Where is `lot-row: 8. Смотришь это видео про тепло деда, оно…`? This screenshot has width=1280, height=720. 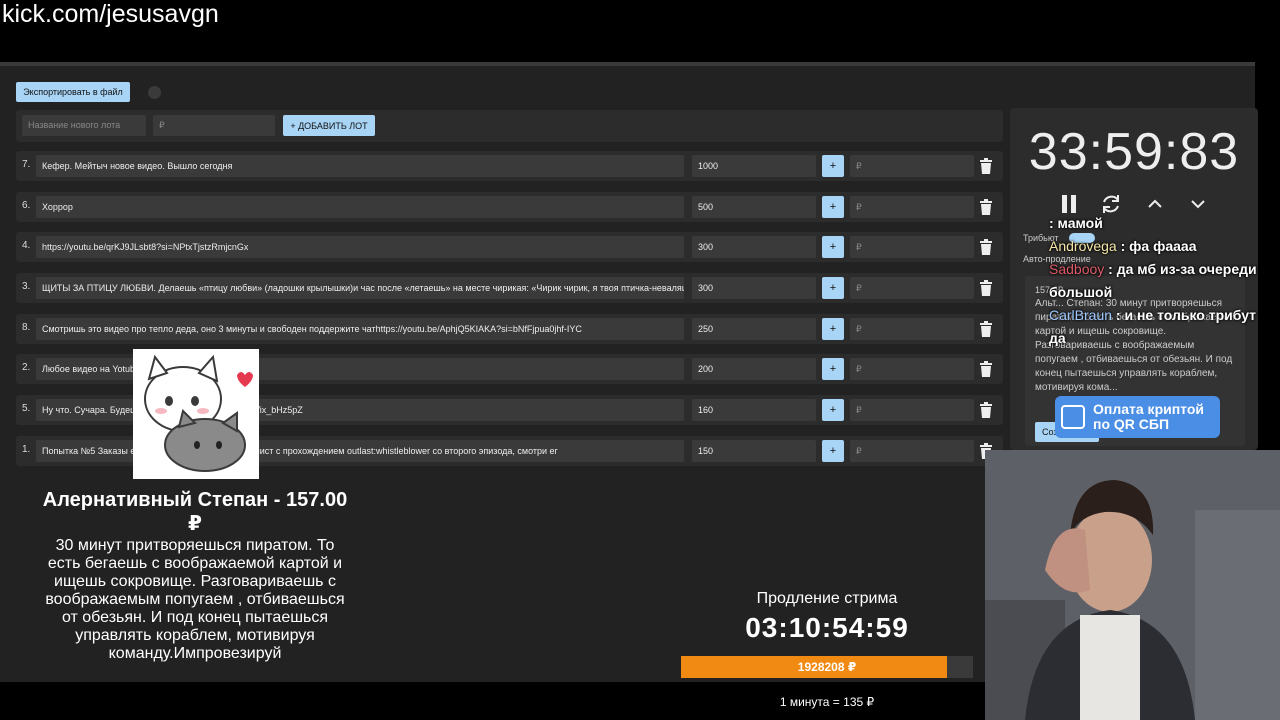 lot-row: 8. Смотришь это видео про тепло деда, оно… is located at coordinates (509, 329).